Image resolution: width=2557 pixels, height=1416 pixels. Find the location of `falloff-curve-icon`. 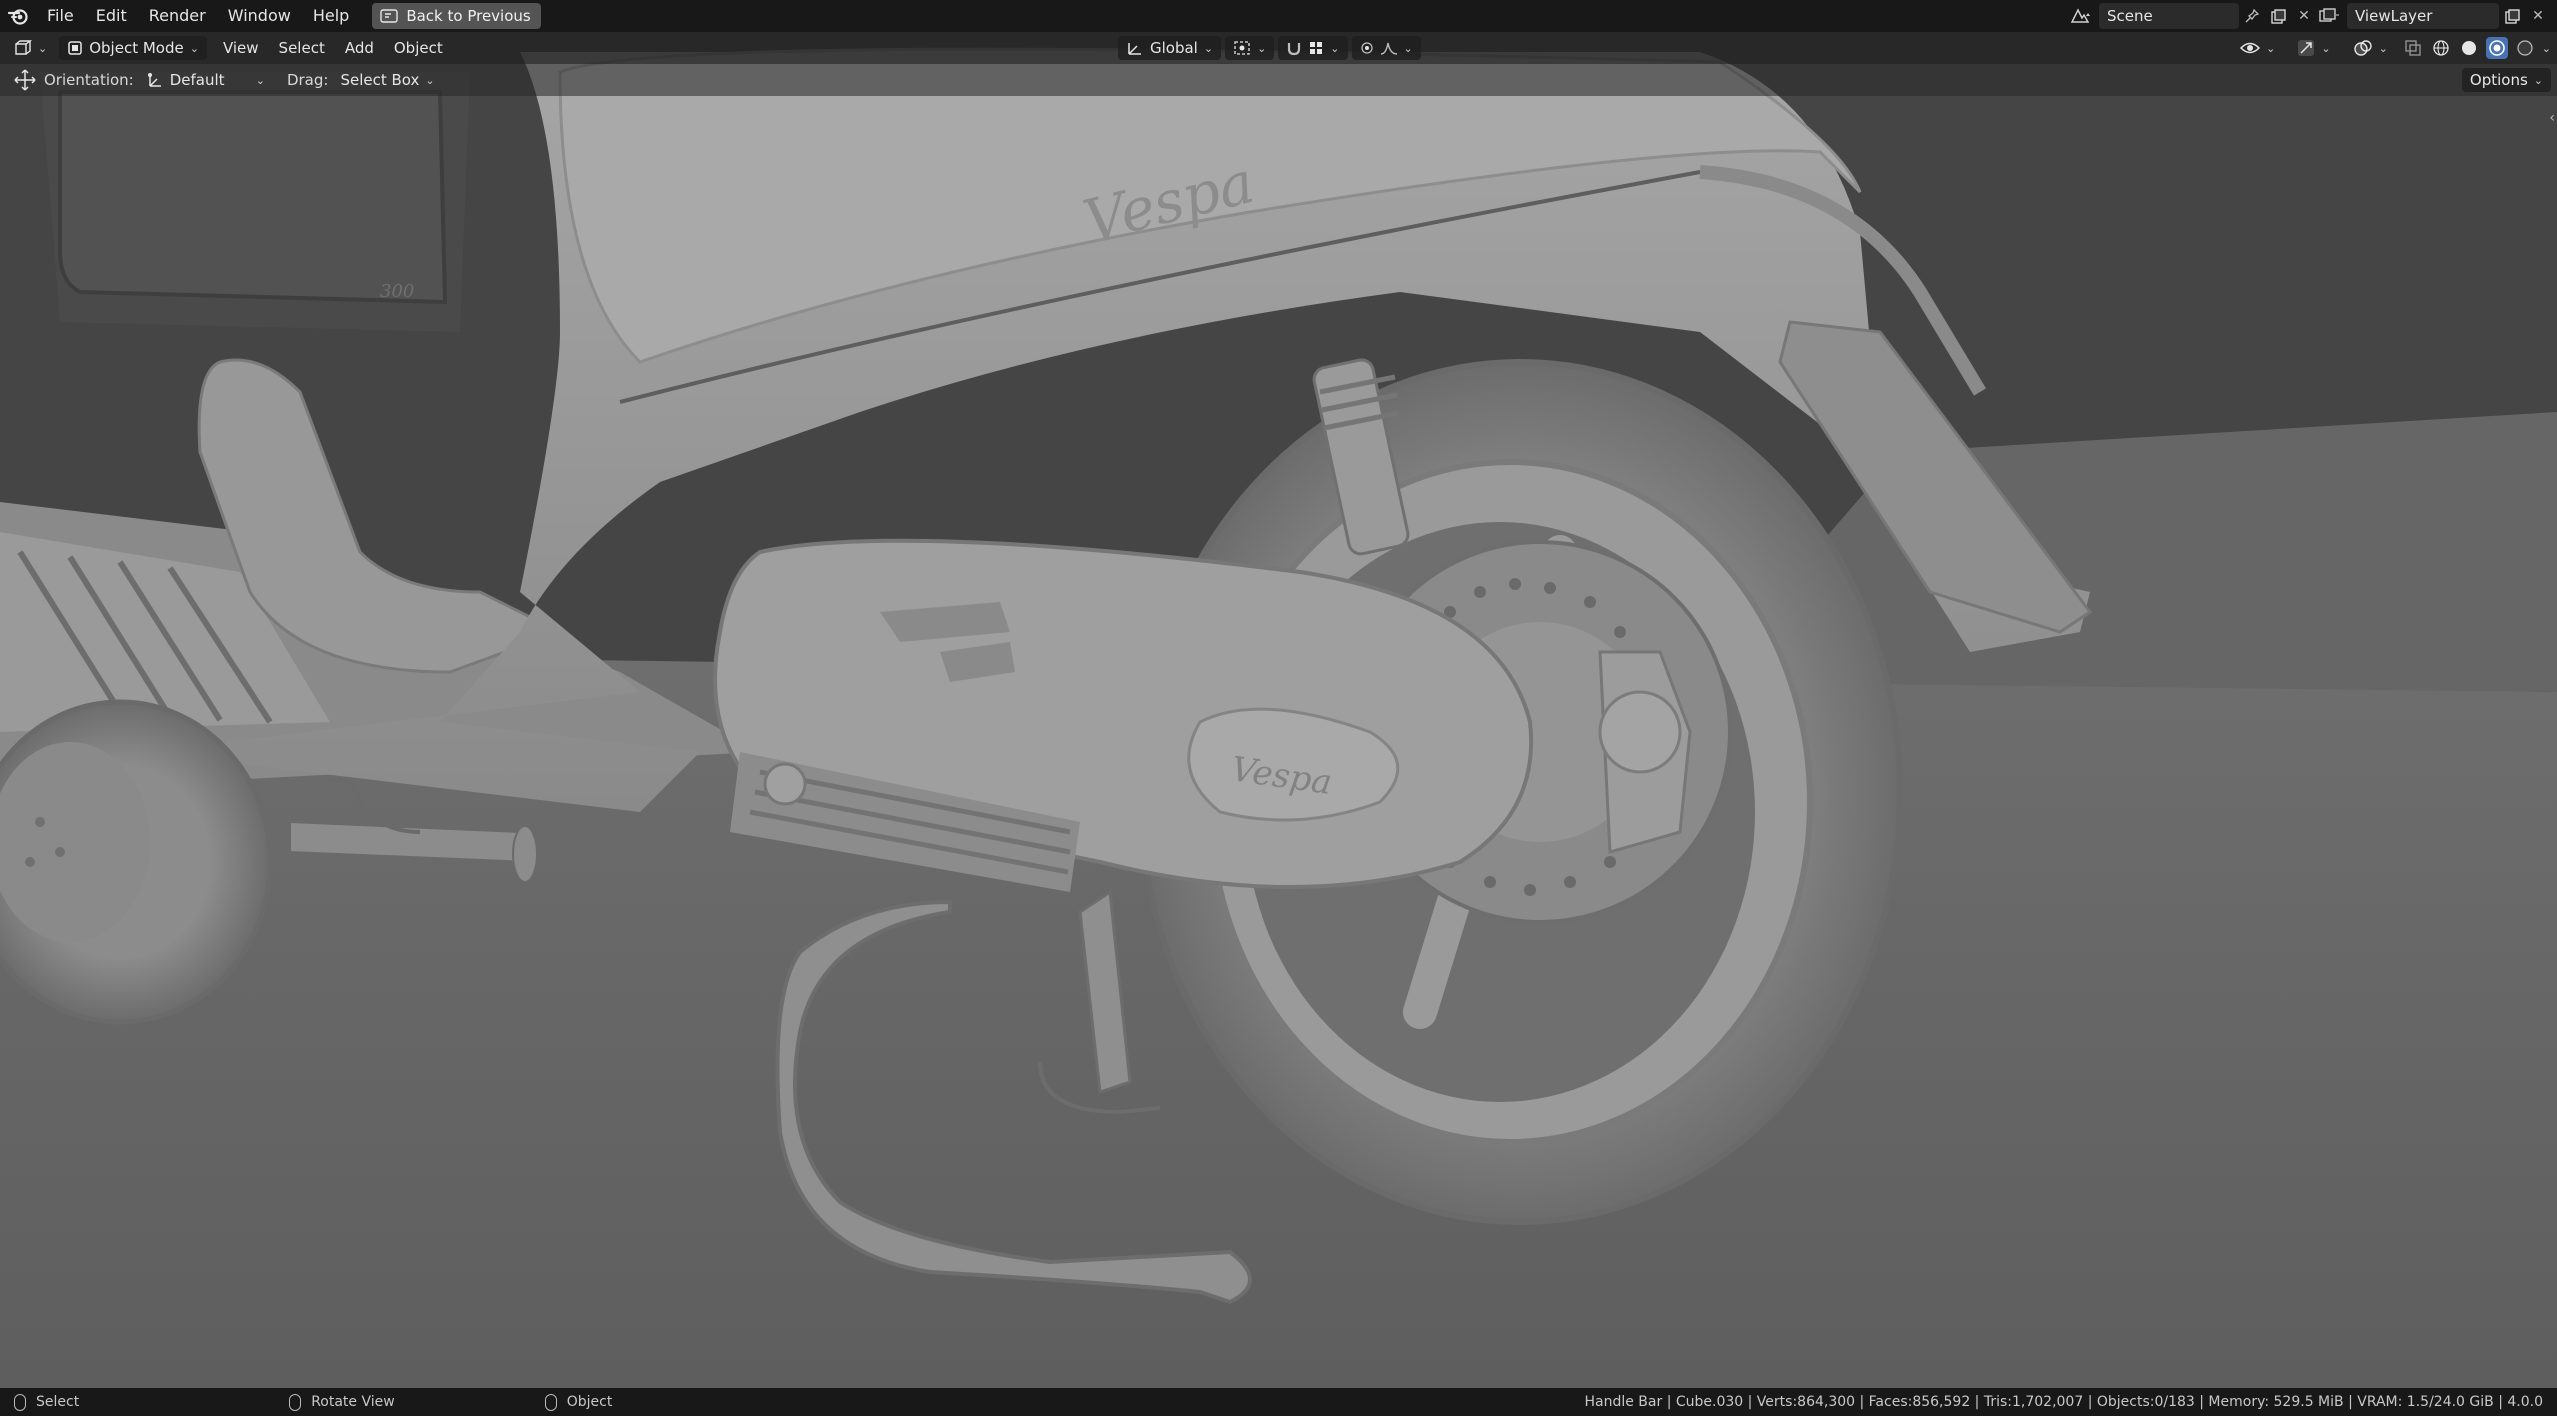

falloff-curve-icon is located at coordinates (1388, 48).